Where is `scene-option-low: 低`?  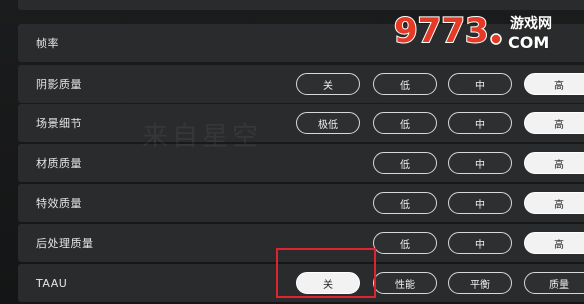
scene-option-low: 低 is located at coordinates (405, 123).